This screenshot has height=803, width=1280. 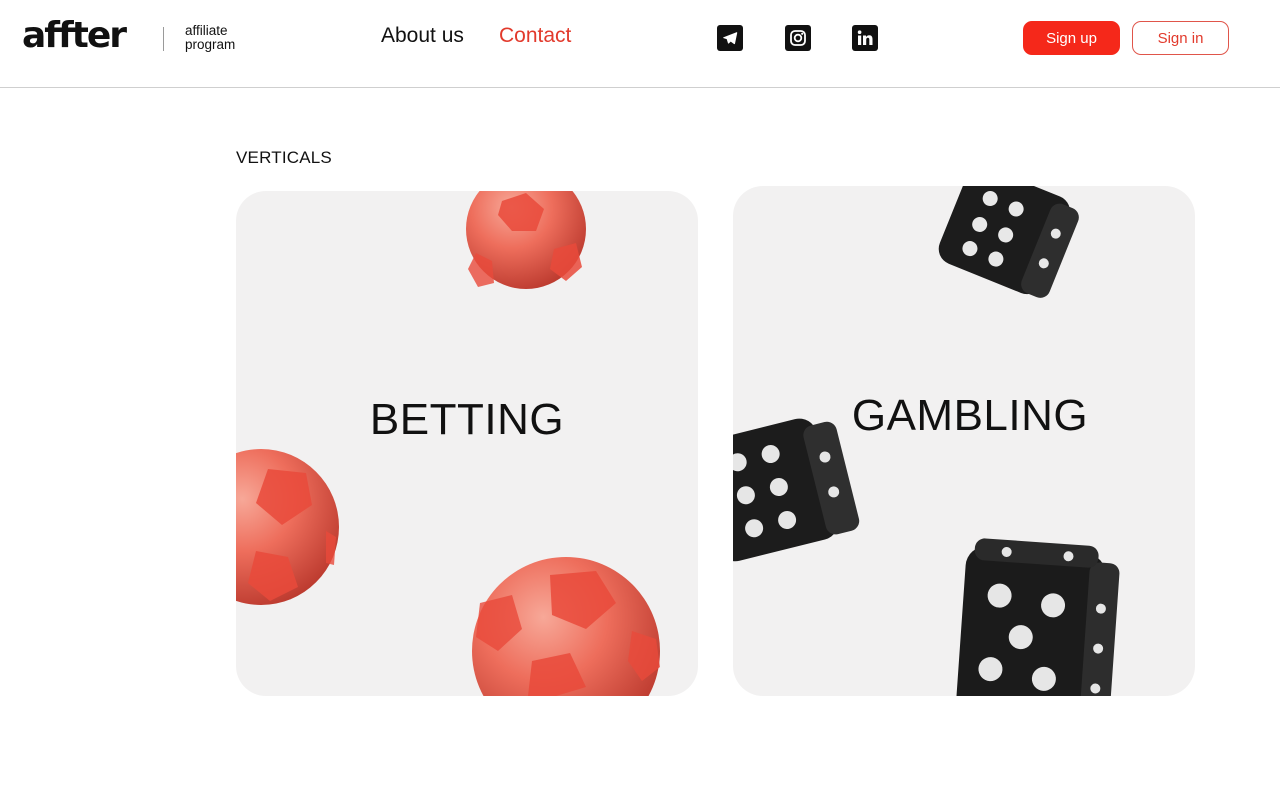 I want to click on tagline-line-1: affiliate, so click(x=206, y=30).